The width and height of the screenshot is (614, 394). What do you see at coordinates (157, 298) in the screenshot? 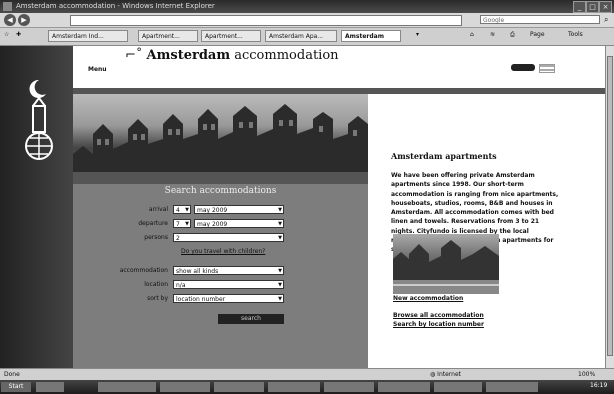
I see `sort-label: sort by` at bounding box center [157, 298].